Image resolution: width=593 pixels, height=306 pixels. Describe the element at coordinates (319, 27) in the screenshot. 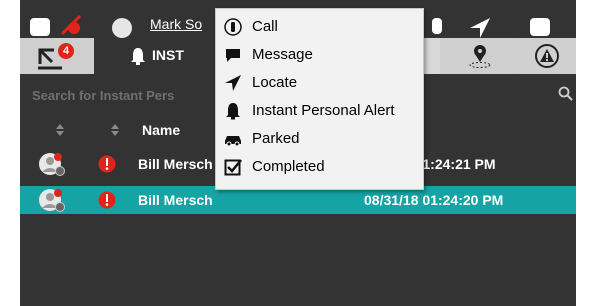

I see `menu-item-call: Call` at that location.